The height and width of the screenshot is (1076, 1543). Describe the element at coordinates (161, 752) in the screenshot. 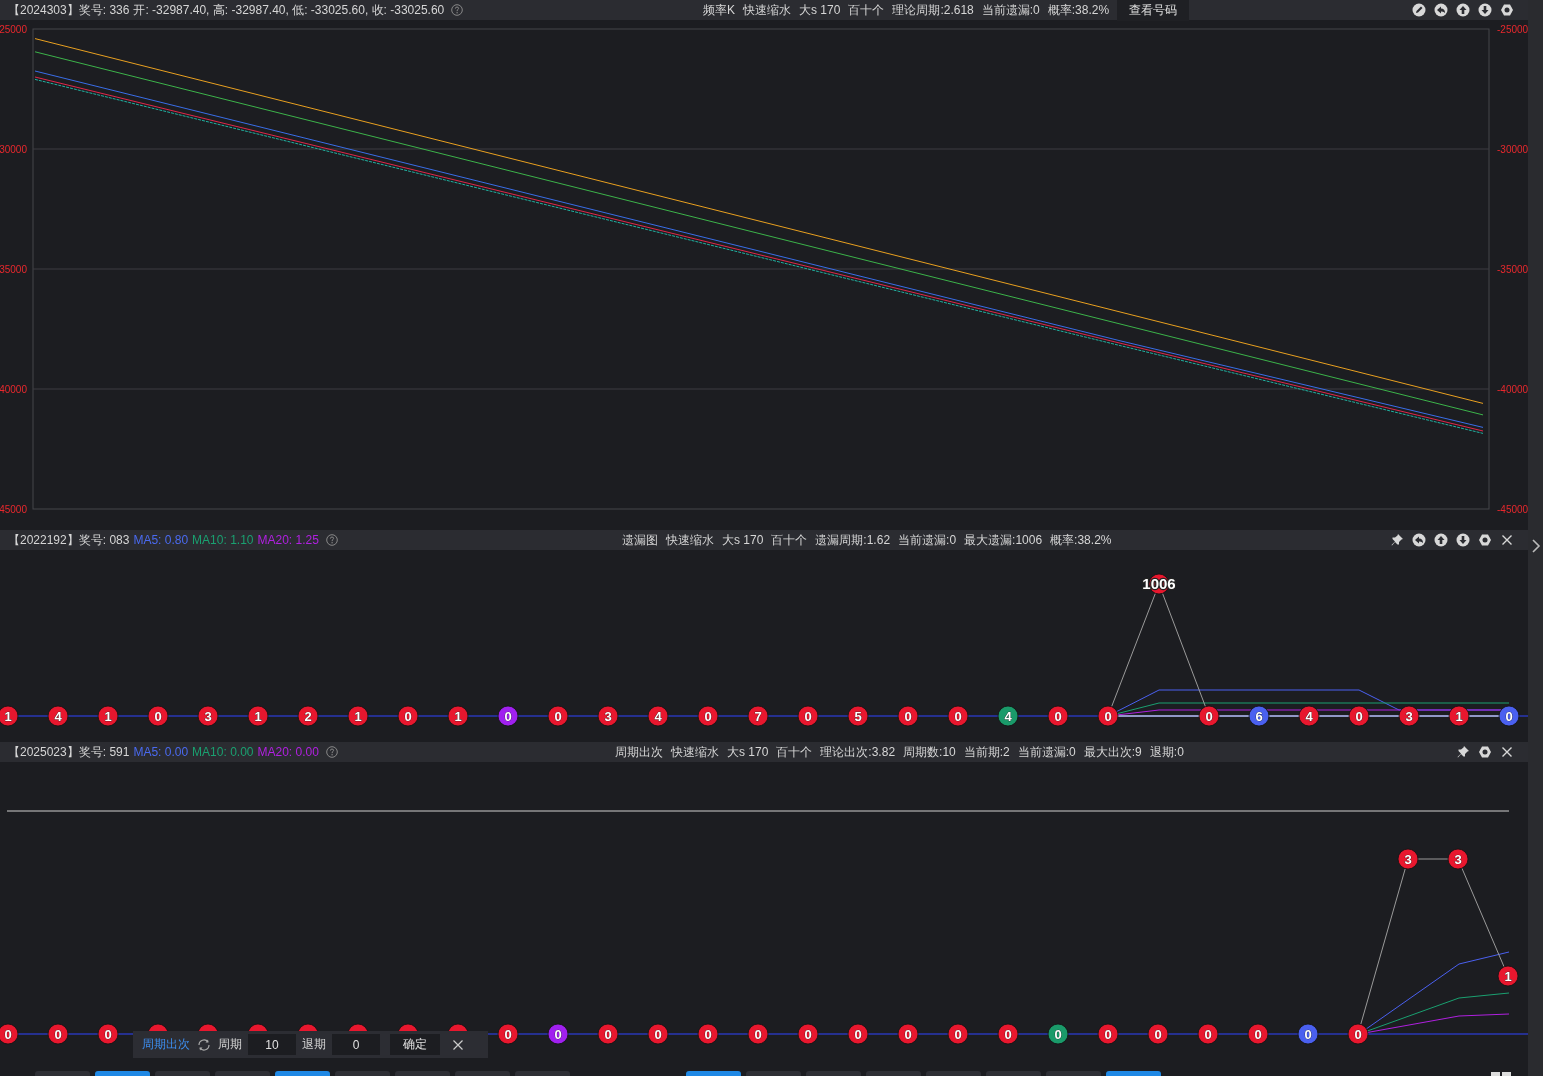

I see `ma-value: MA5: 0.00` at that location.